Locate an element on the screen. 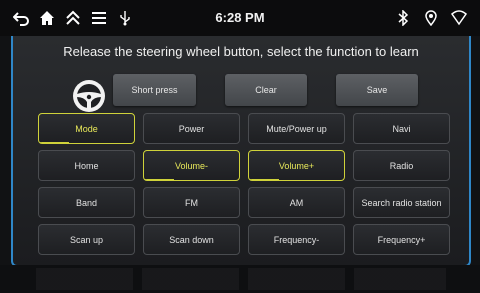  status-bar: 6:28 PM is located at coordinates (240, 18).